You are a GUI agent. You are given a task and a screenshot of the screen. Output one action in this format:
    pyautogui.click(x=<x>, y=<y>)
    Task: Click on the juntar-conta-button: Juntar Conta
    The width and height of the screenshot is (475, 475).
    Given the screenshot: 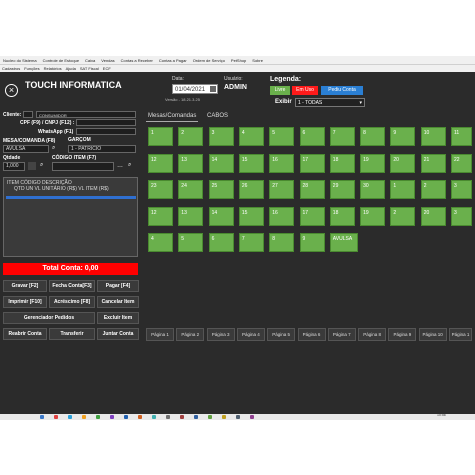 What is the action you would take?
    pyautogui.click(x=118, y=334)
    